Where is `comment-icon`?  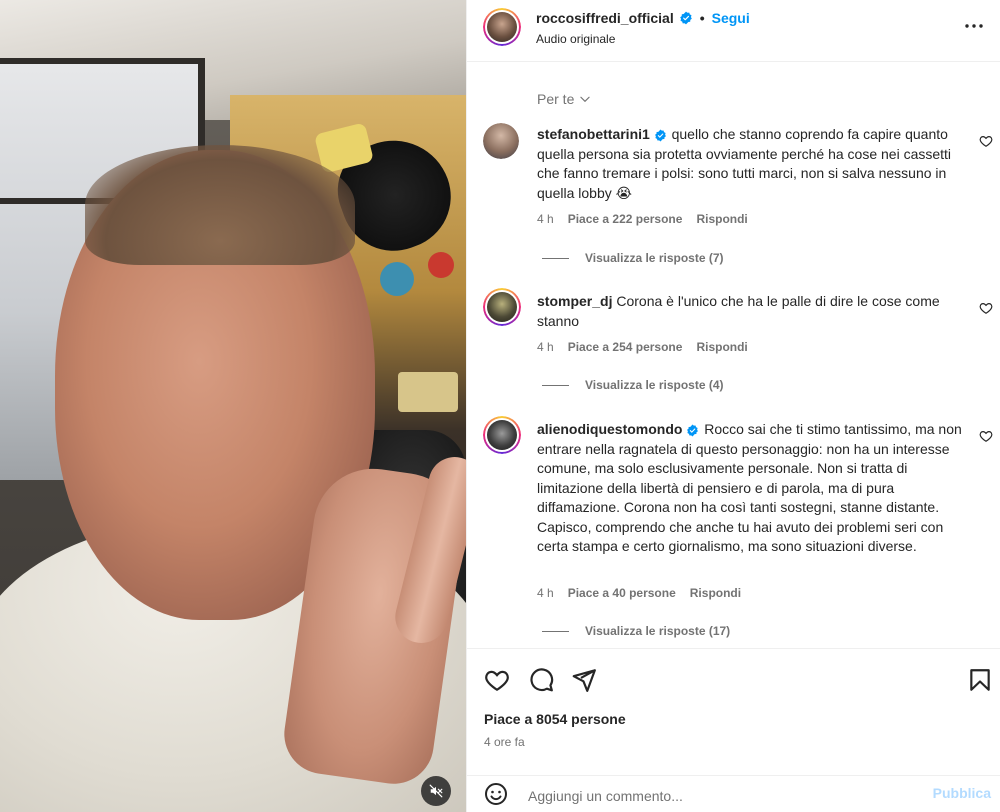 comment-icon is located at coordinates (541, 680).